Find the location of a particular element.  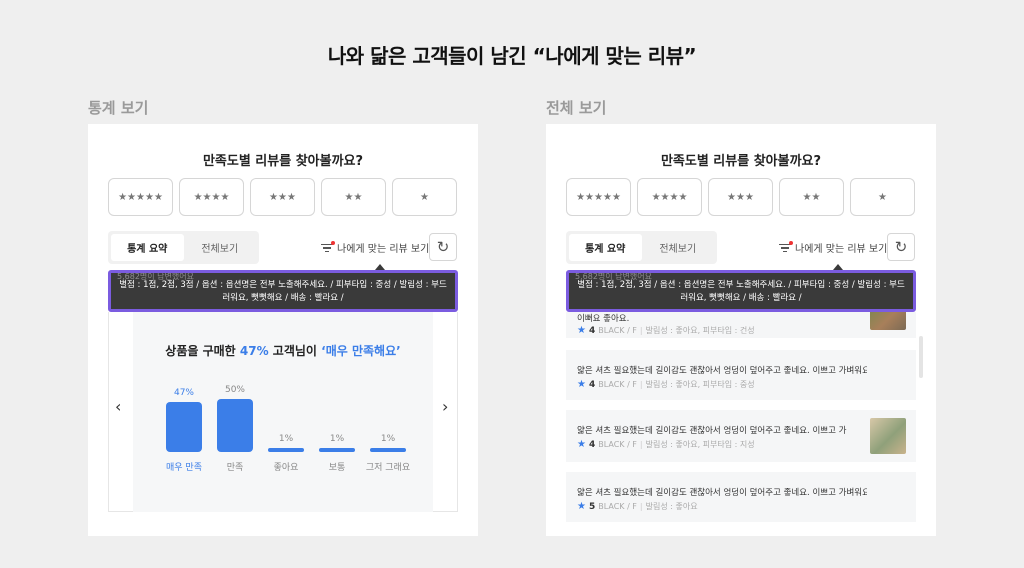

stats-sentence: 상품을 구매한 47% 고객님이 ‘매우 만족해요’ is located at coordinates (283, 350).